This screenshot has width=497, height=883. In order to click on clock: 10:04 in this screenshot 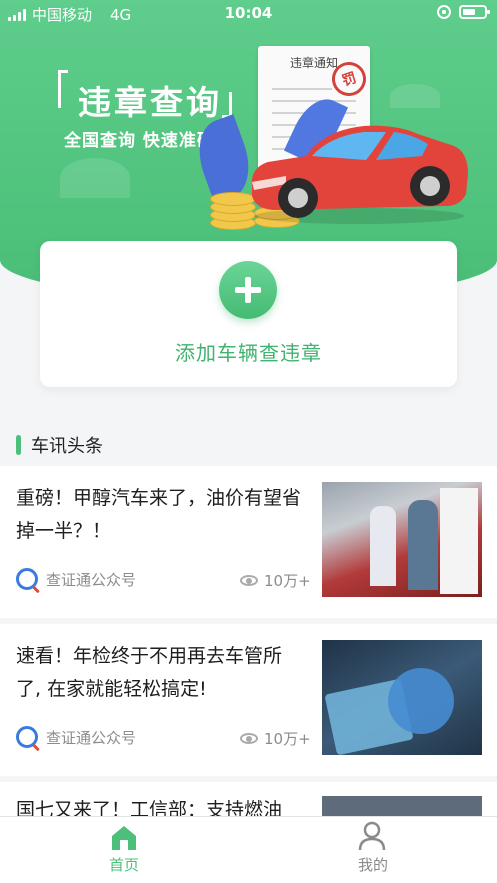, I will do `click(248, 13)`.